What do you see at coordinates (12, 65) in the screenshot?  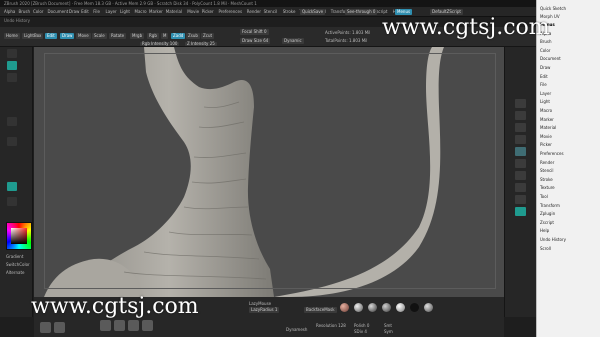 I see `stroke-icon` at bounding box center [12, 65].